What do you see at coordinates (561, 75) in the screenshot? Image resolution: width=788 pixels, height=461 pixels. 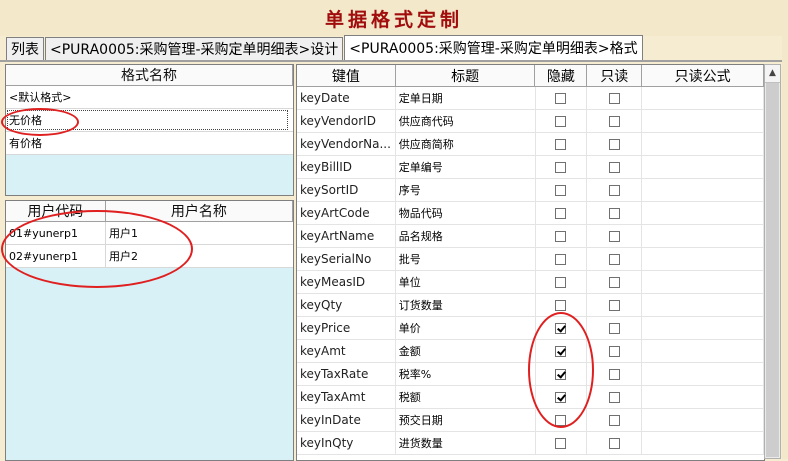 I see `hidden-column-header: 隐藏` at bounding box center [561, 75].